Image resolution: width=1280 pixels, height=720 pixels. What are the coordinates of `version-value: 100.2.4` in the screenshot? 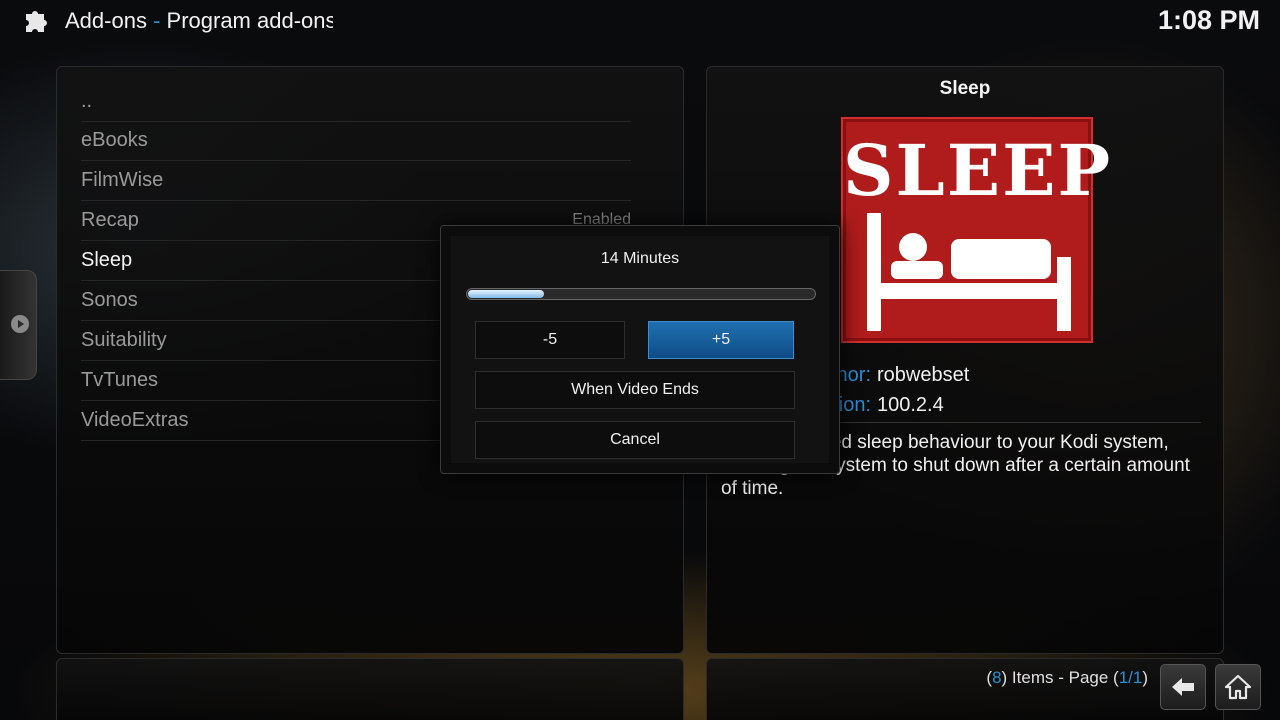 It's located at (910, 405).